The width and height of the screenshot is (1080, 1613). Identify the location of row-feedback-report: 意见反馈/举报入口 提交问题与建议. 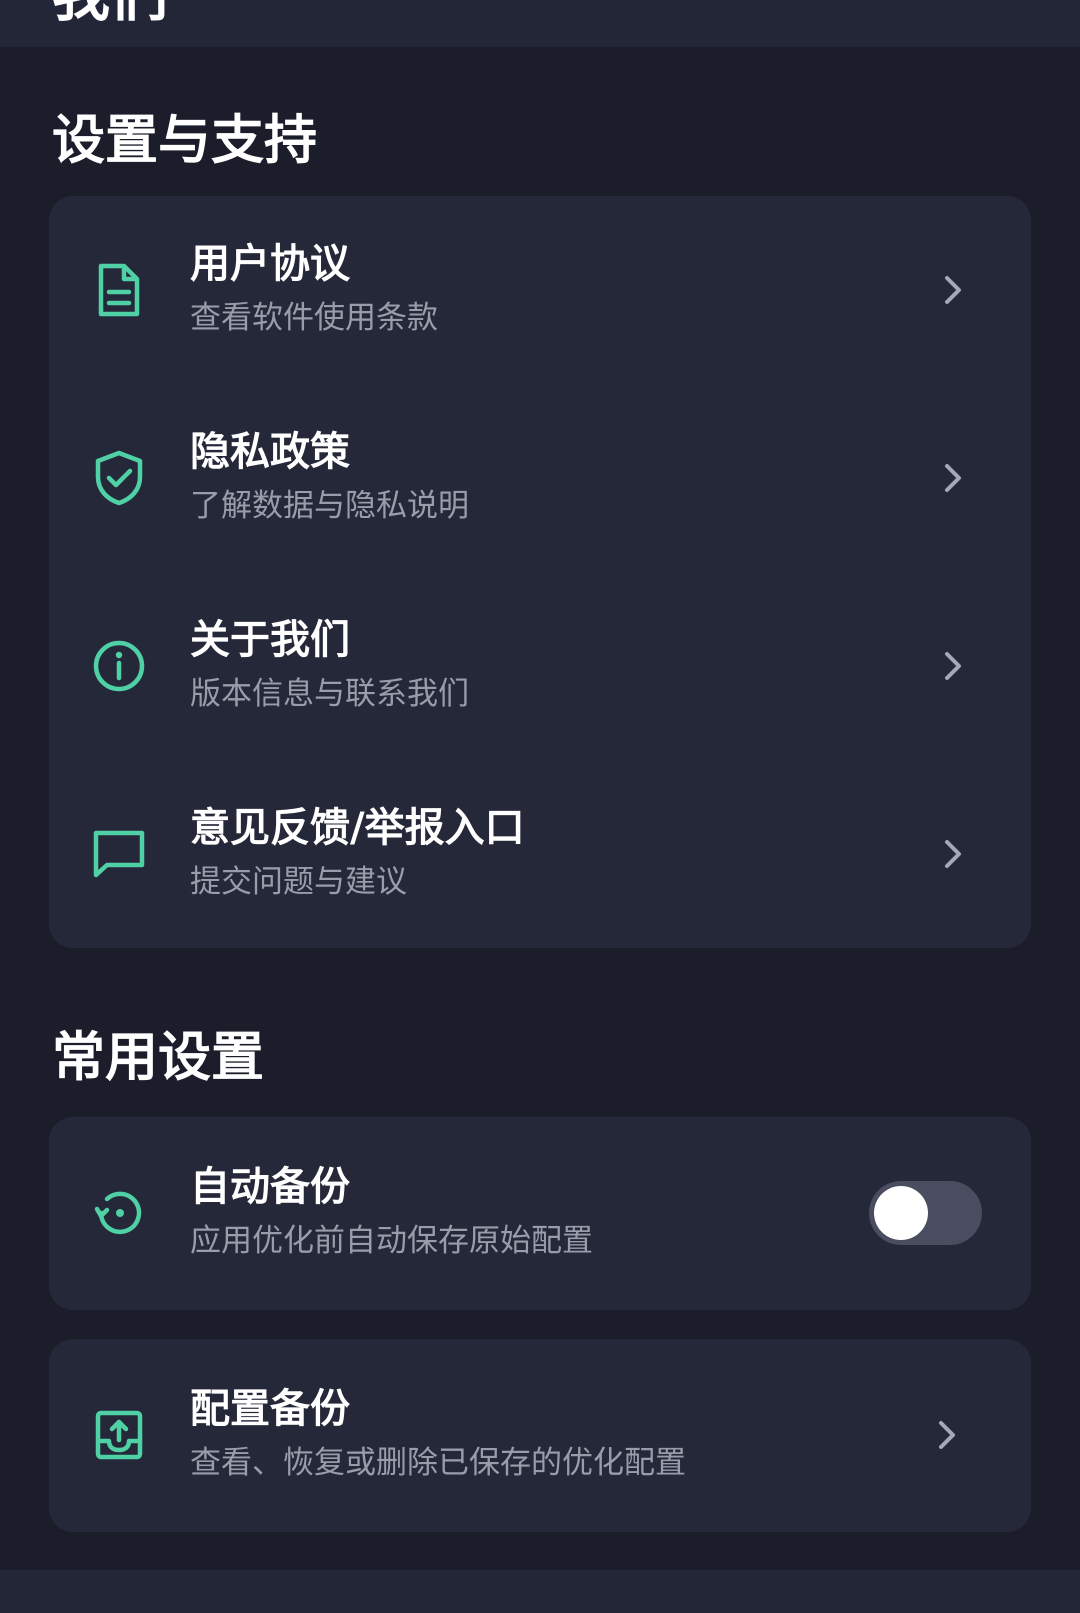
(540, 854).